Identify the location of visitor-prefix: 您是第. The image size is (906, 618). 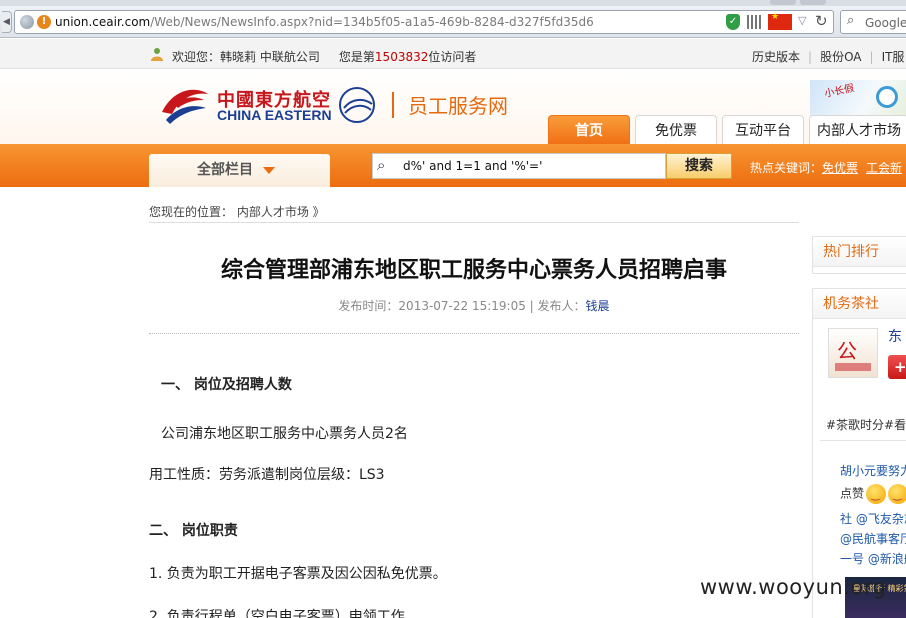
(356, 57).